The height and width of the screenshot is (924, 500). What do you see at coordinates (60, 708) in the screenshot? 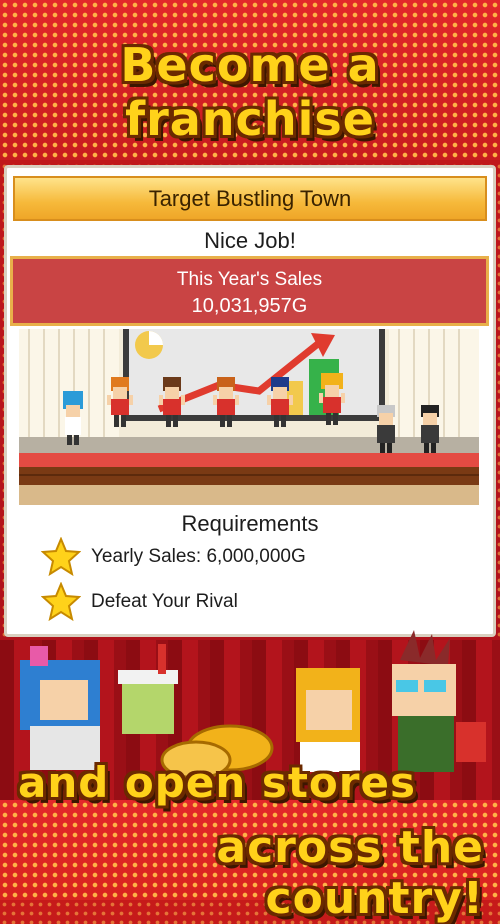
I see `blue-haired-girl-art` at bounding box center [60, 708].